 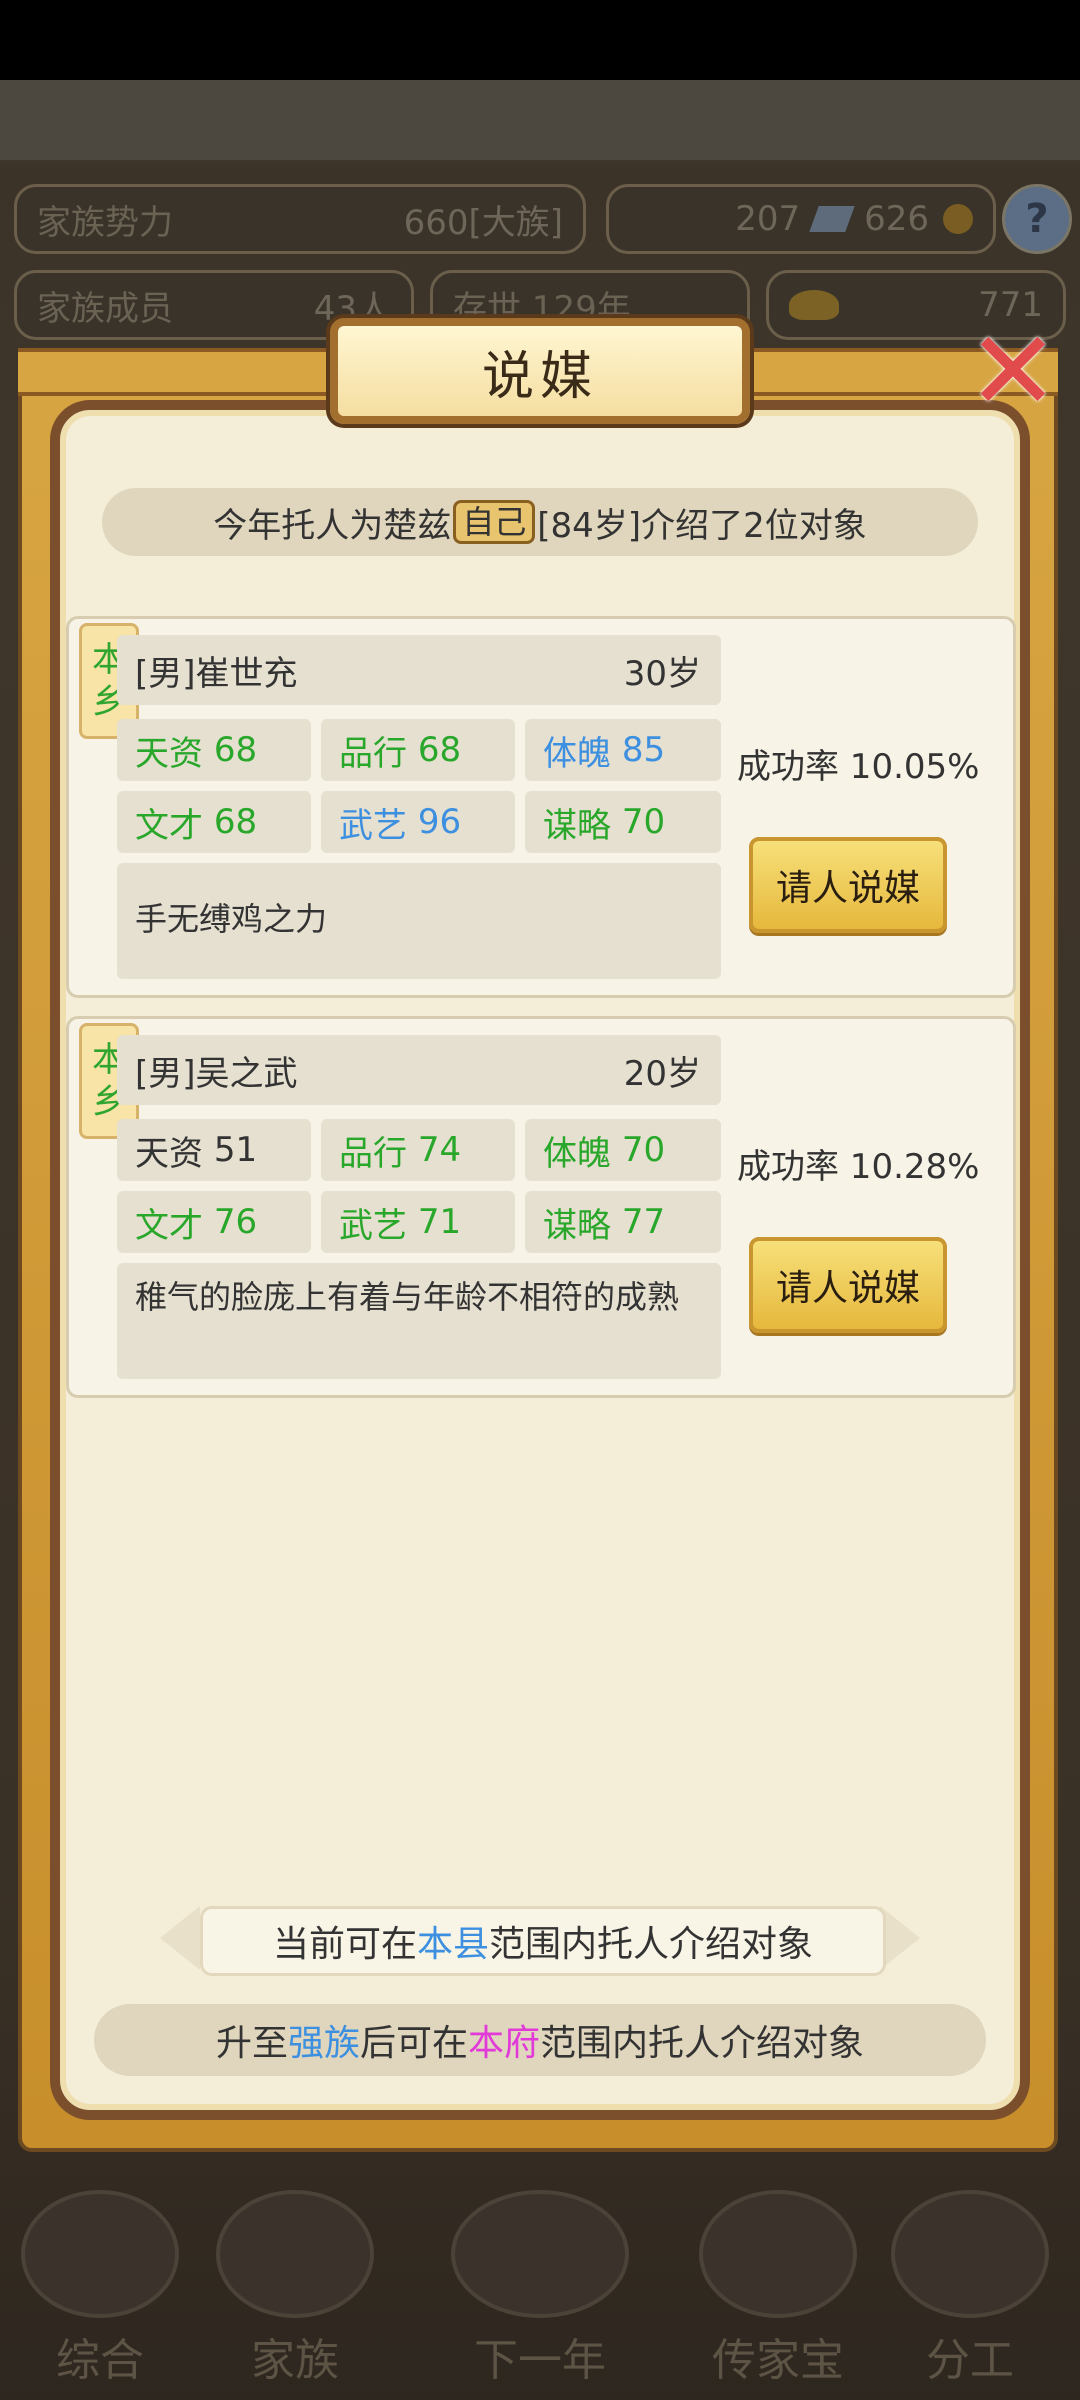 What do you see at coordinates (105, 222) in the screenshot?
I see `family-power-label: 家族势力` at bounding box center [105, 222].